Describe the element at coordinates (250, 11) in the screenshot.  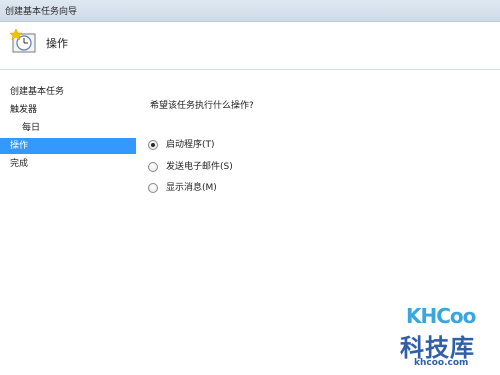
I see `title-bar: 创建基本任务向导` at that location.